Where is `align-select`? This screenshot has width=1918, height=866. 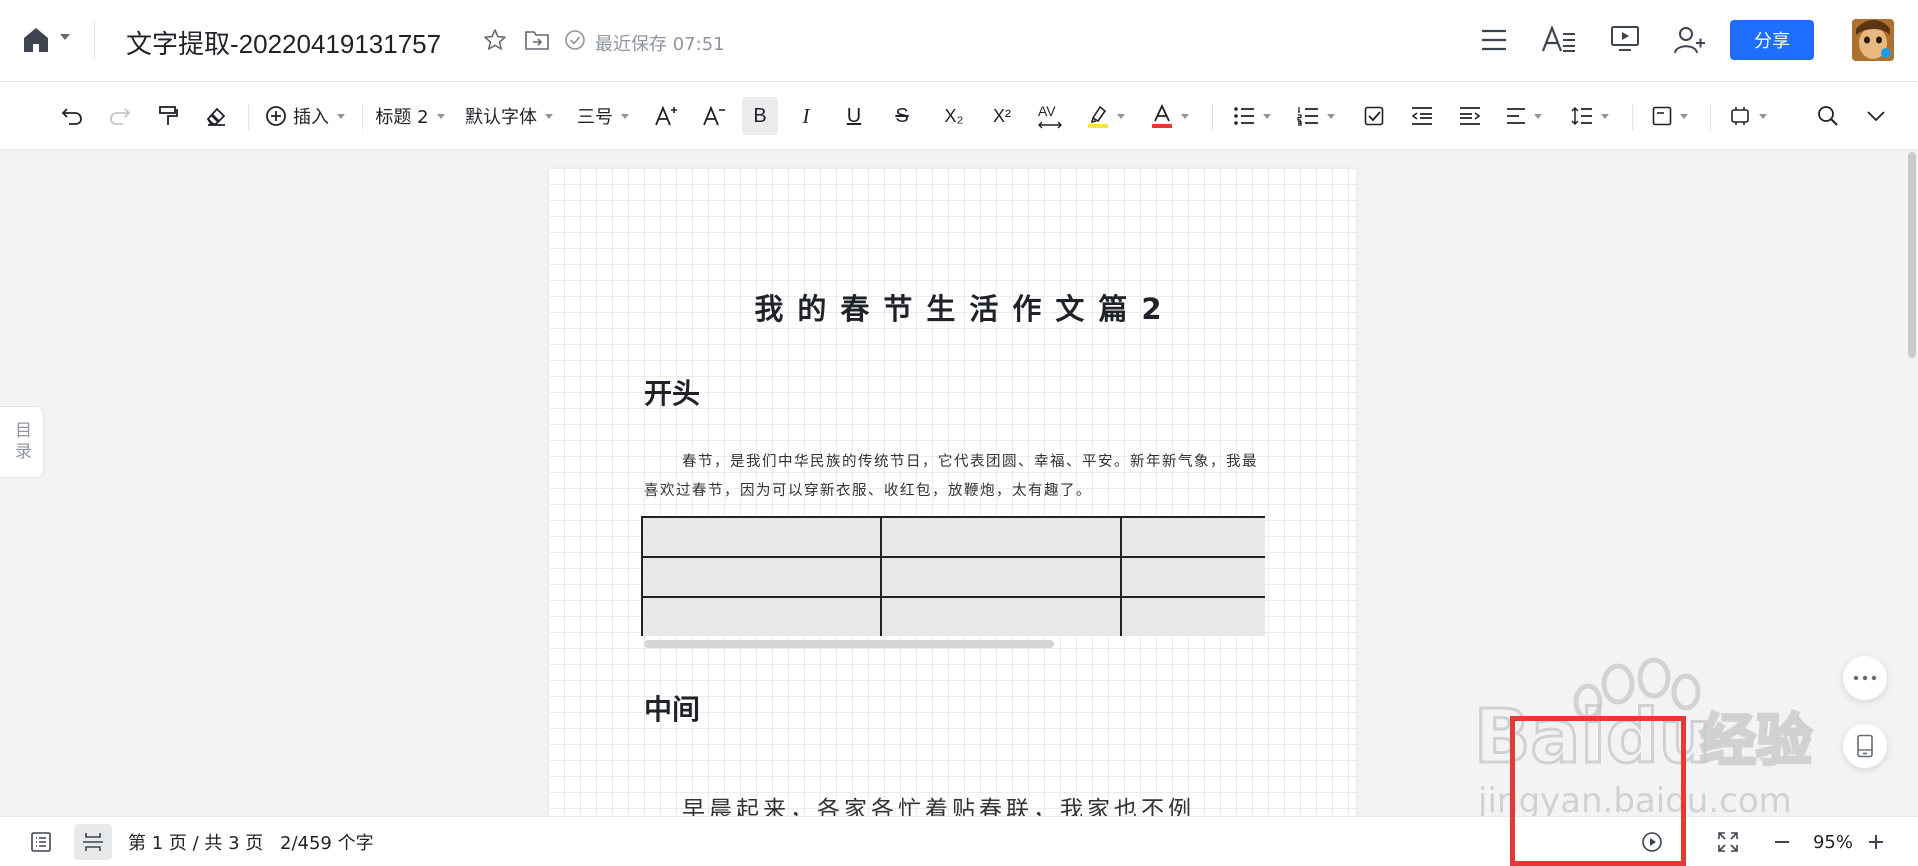 align-select is located at coordinates (1524, 116).